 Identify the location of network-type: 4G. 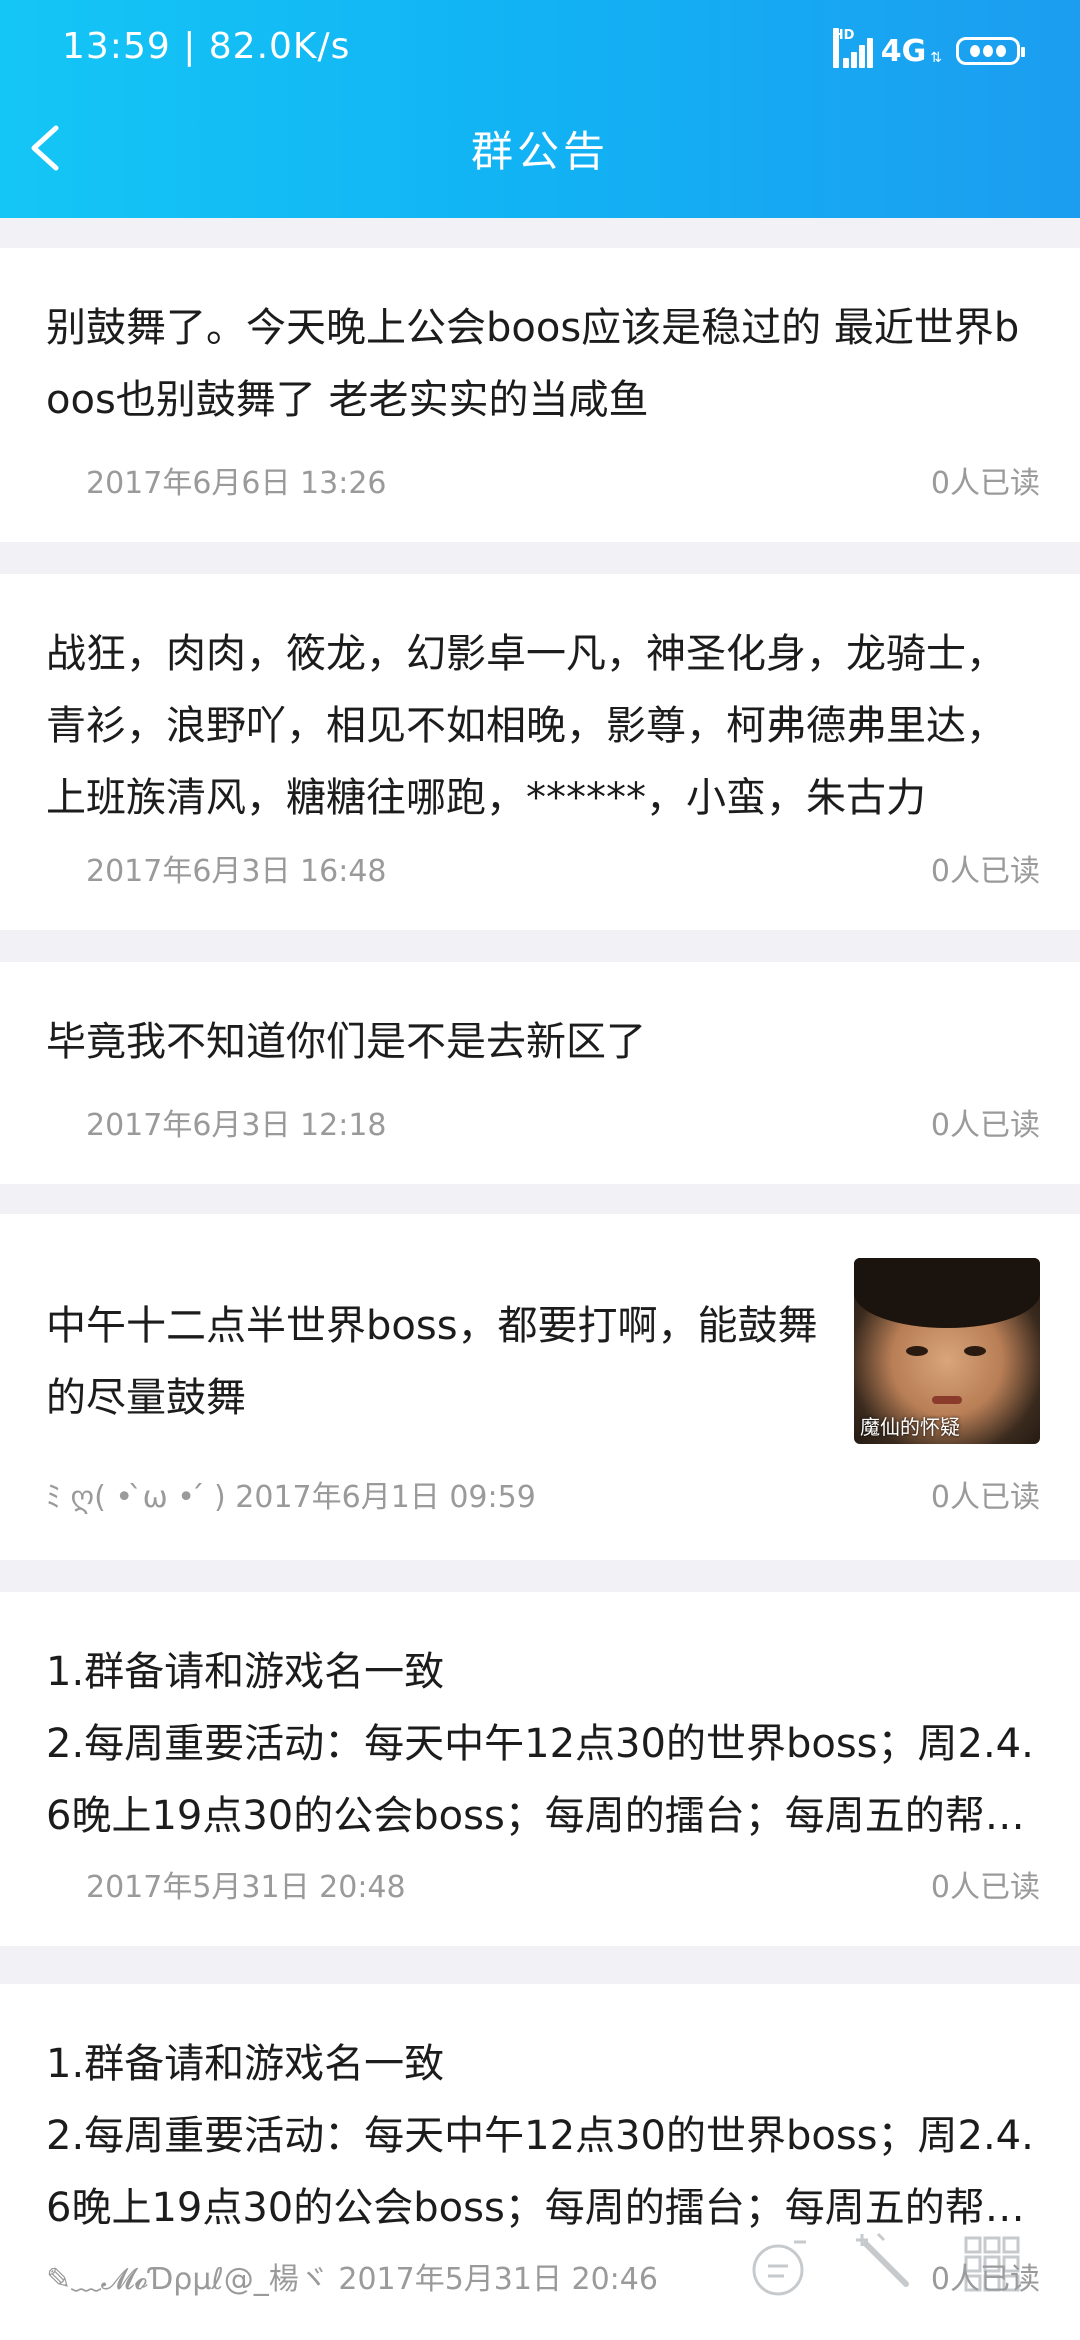
(903, 51).